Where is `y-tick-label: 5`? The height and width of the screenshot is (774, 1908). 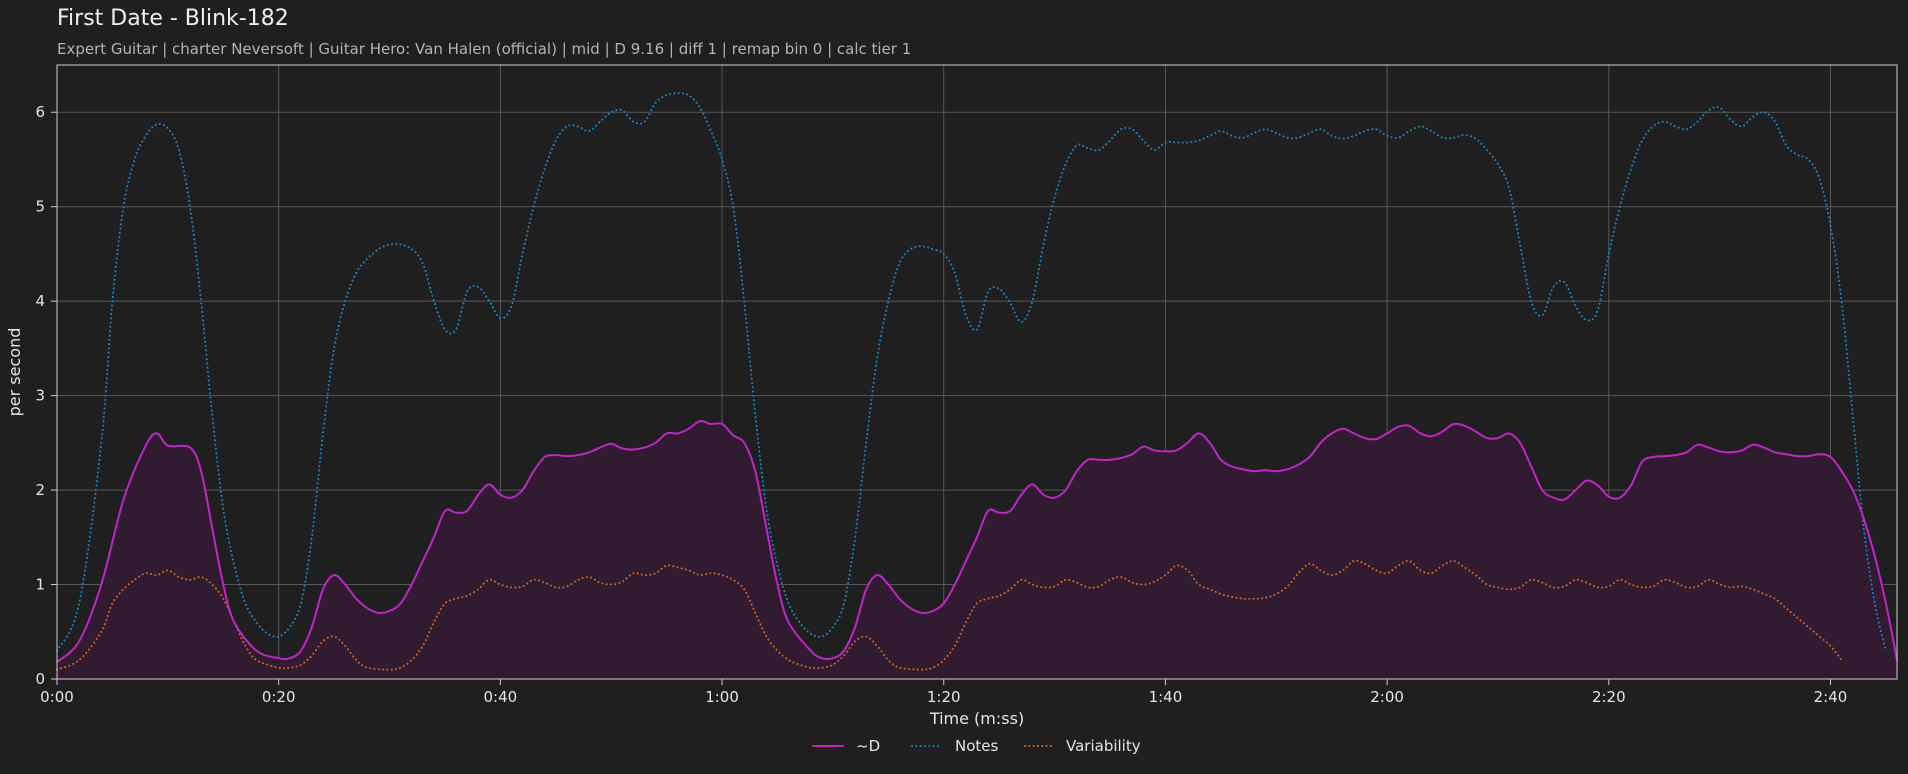 y-tick-label: 5 is located at coordinates (40, 207).